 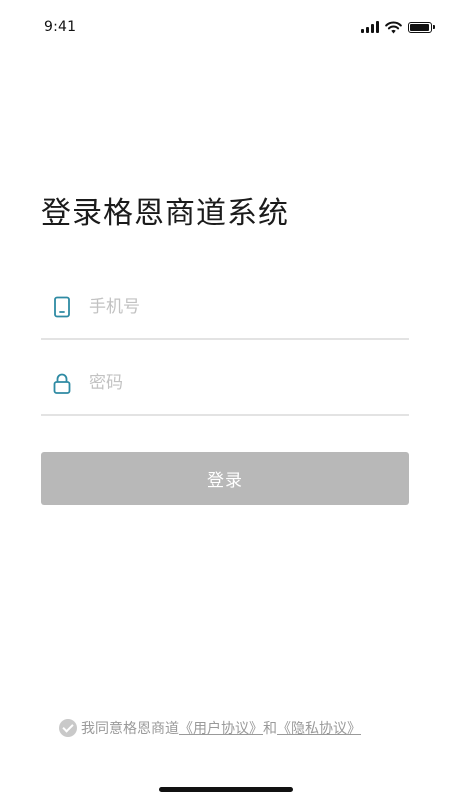 I want to click on password-input, so click(x=239, y=383).